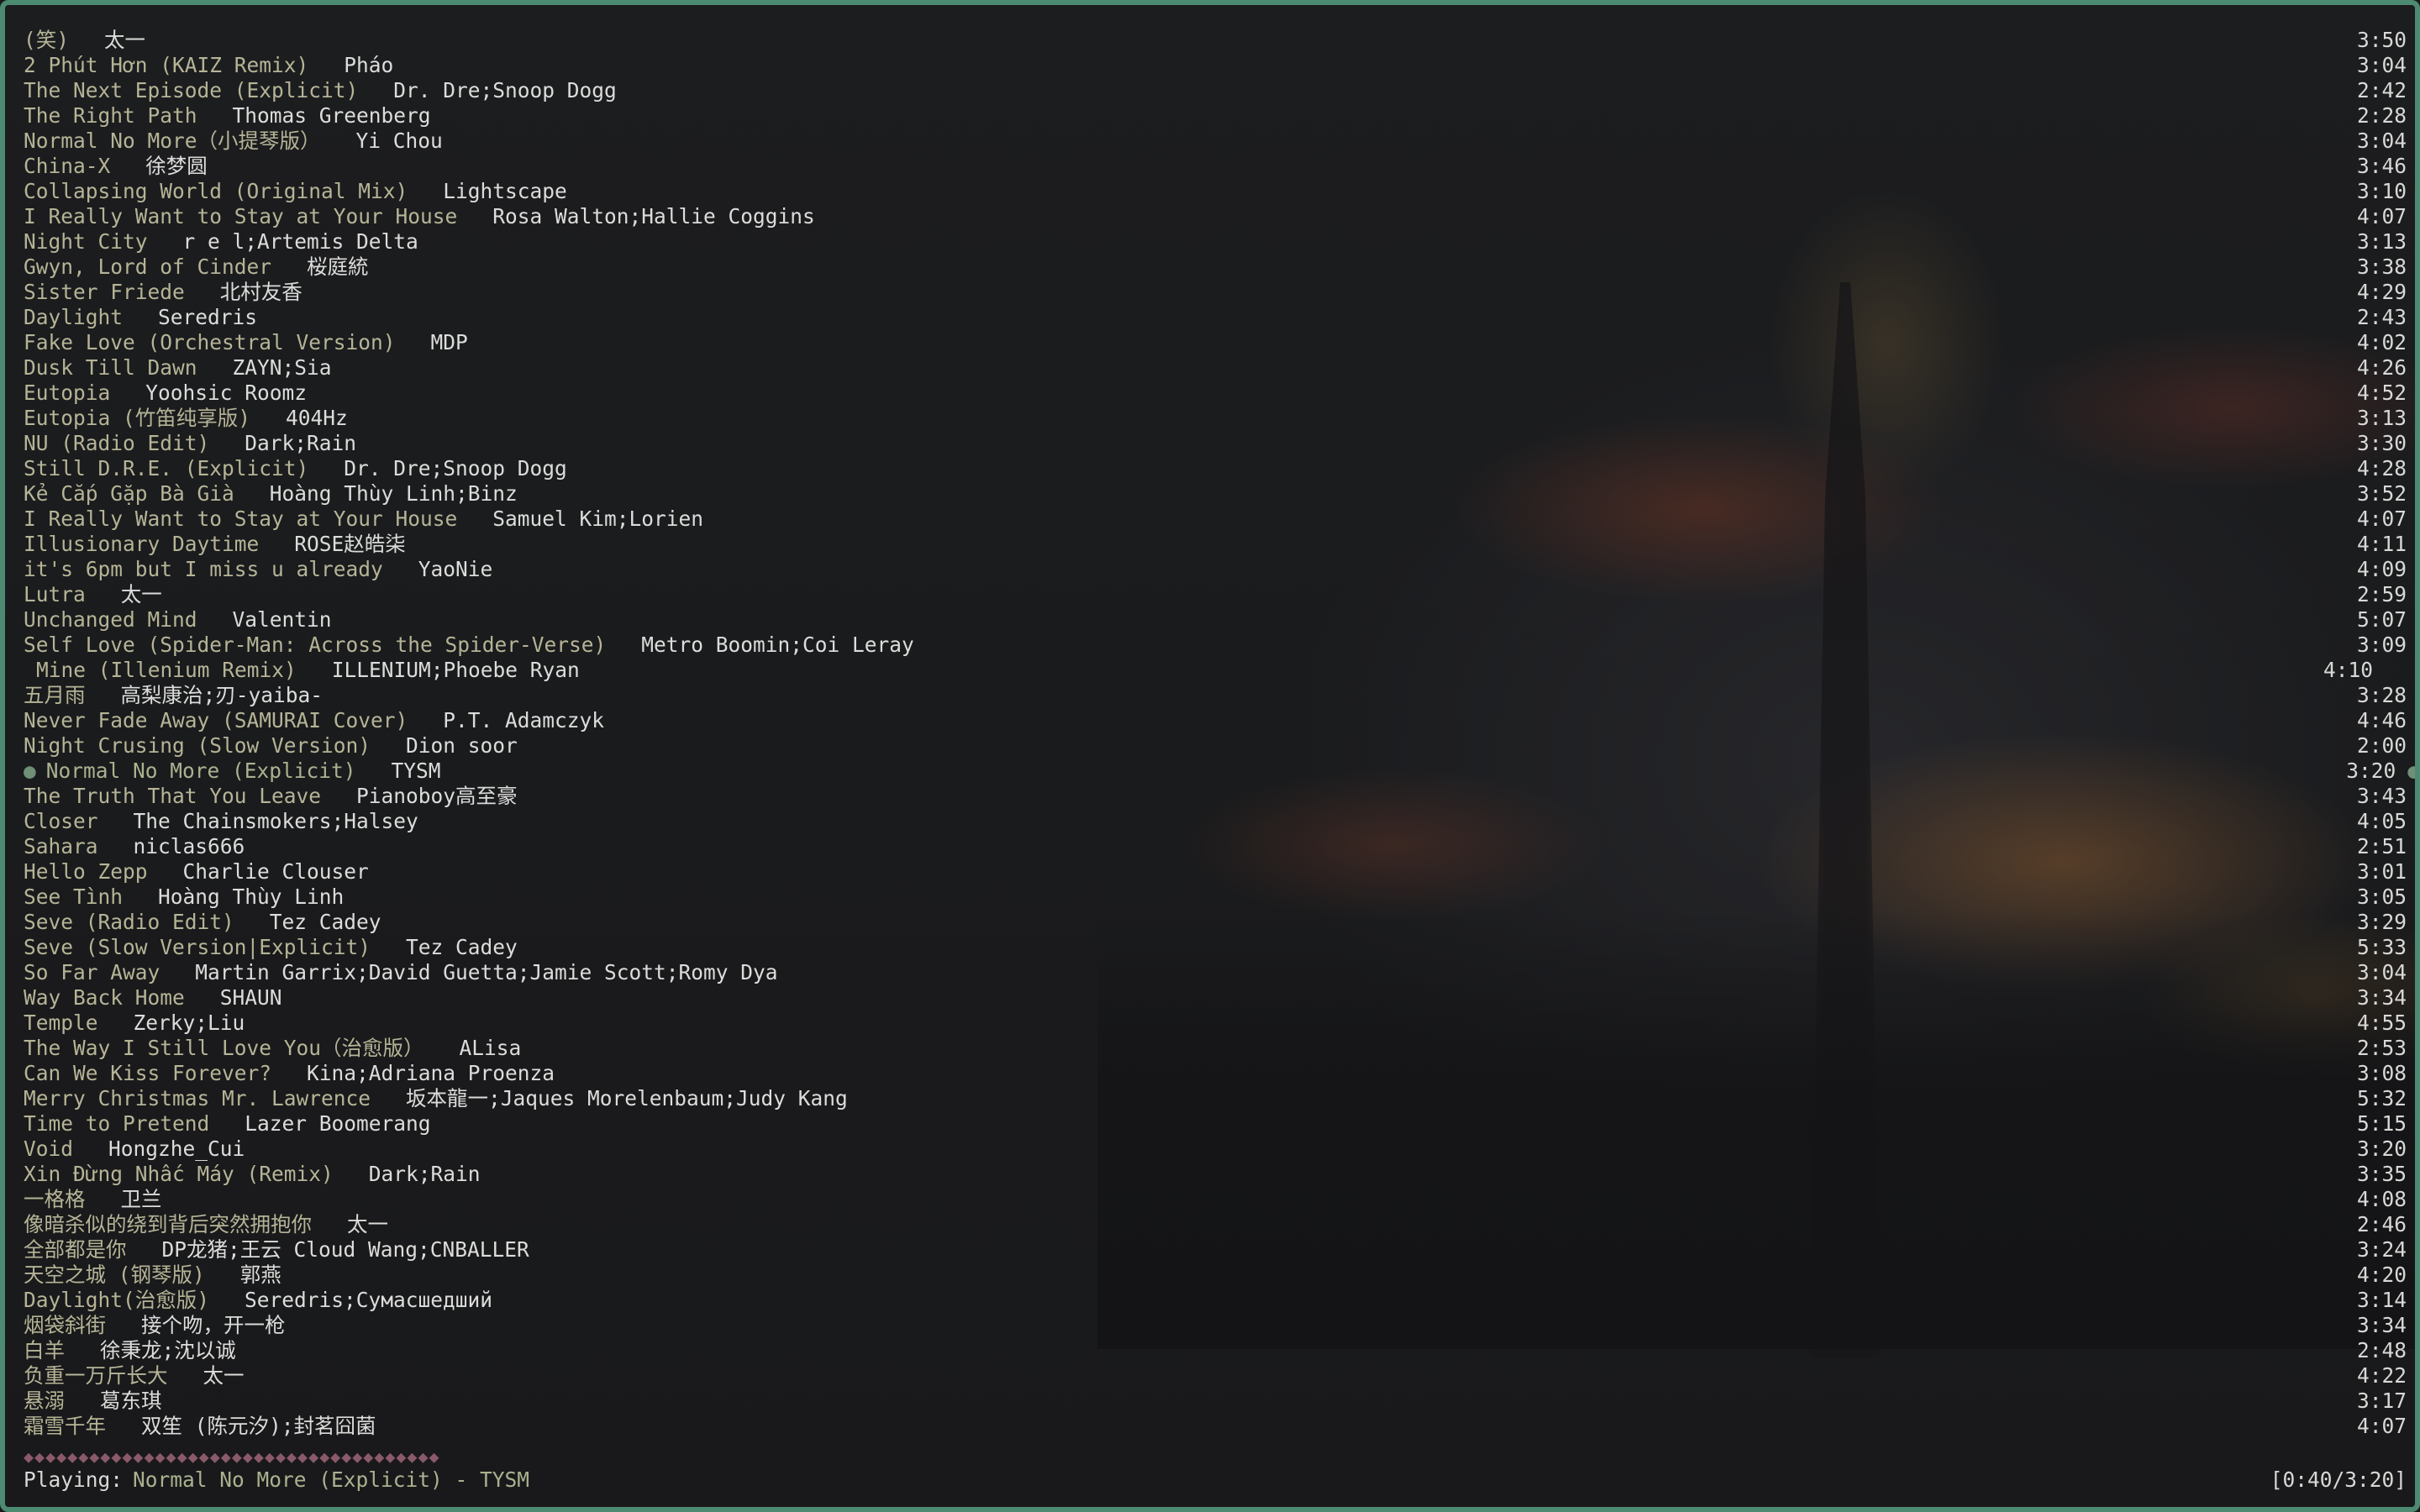 Image resolution: width=2420 pixels, height=1512 pixels. What do you see at coordinates (1215, 1174) in the screenshot?
I see `playlist-row: Xin Đừng Nhấc Máy (Remix) Dark;Rain 3:35` at bounding box center [1215, 1174].